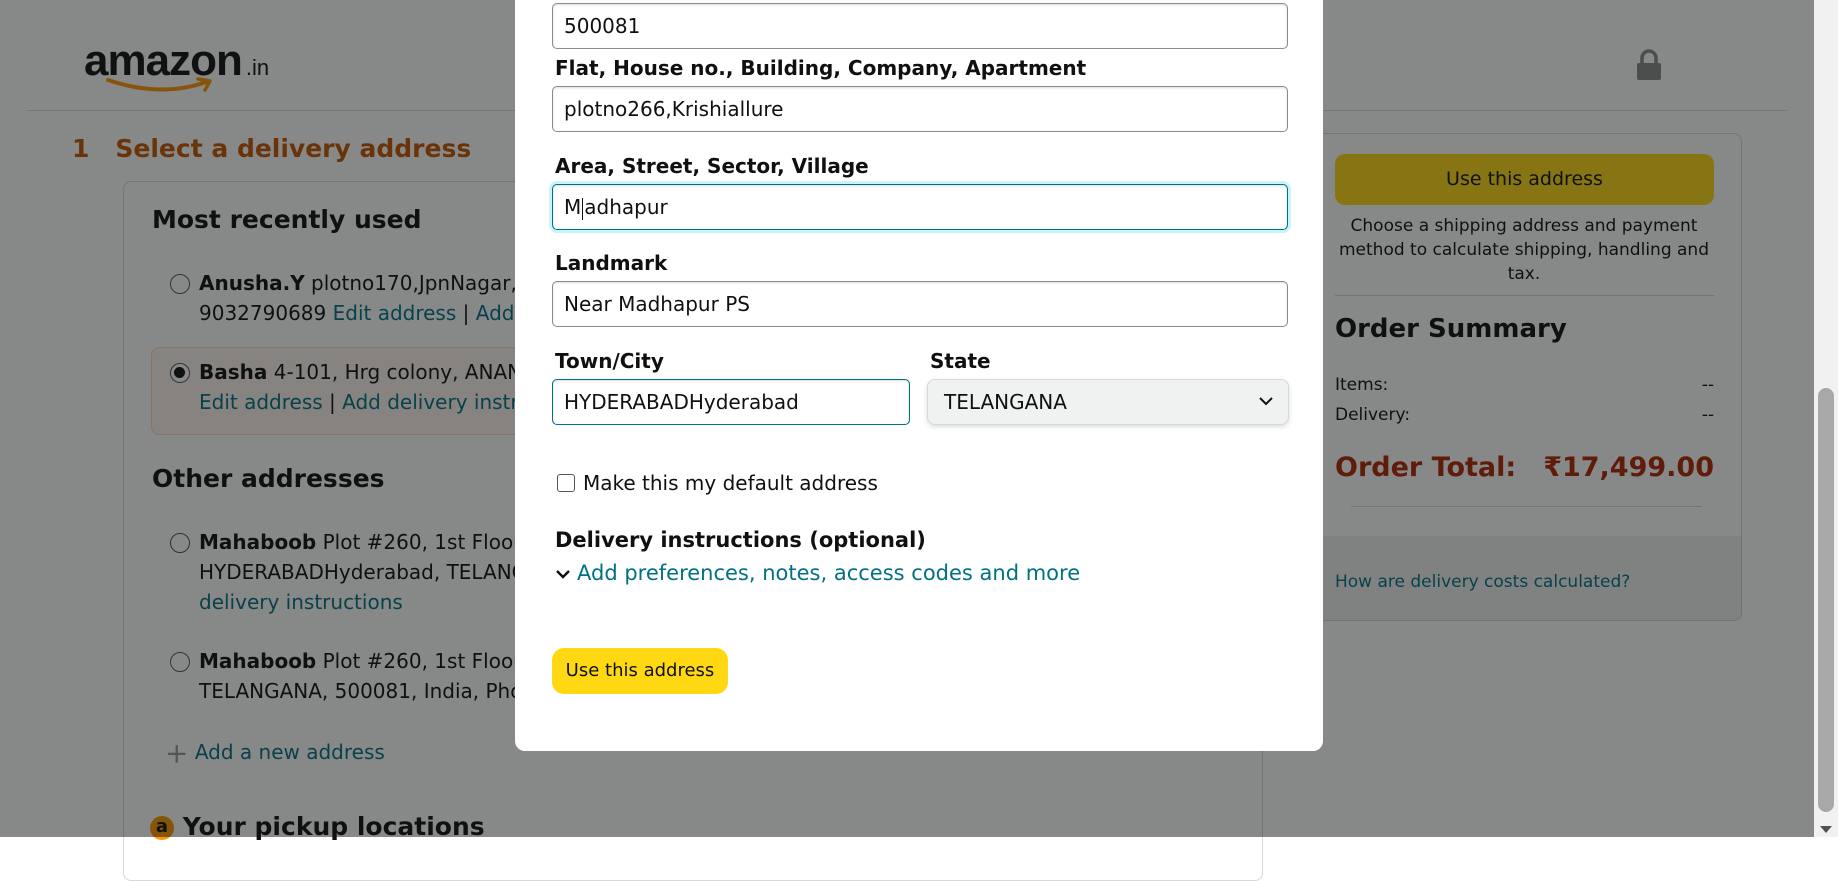 The height and width of the screenshot is (881, 1838). Describe the element at coordinates (920, 109) in the screenshot. I see `flat-field: plotno266,Krishiallure` at that location.